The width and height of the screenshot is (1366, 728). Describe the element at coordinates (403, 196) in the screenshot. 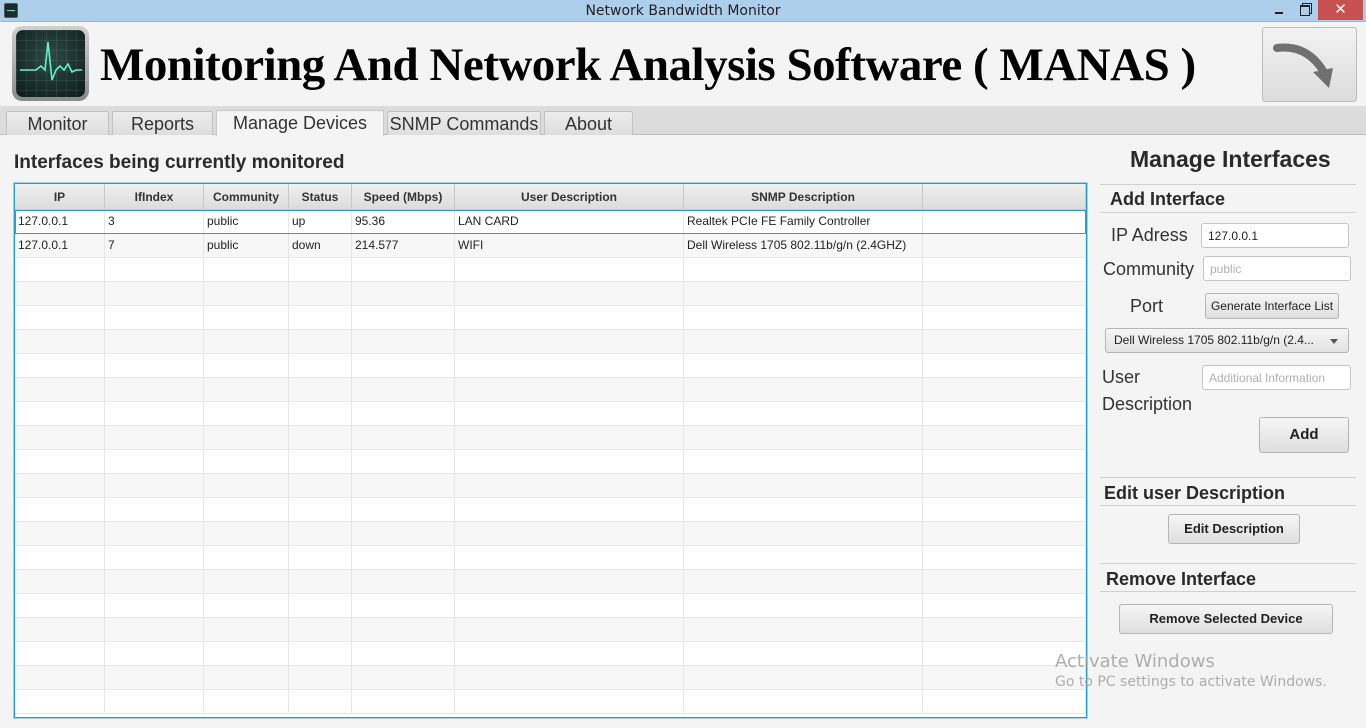

I see `column-header-speed: Speed (Mbps)` at that location.